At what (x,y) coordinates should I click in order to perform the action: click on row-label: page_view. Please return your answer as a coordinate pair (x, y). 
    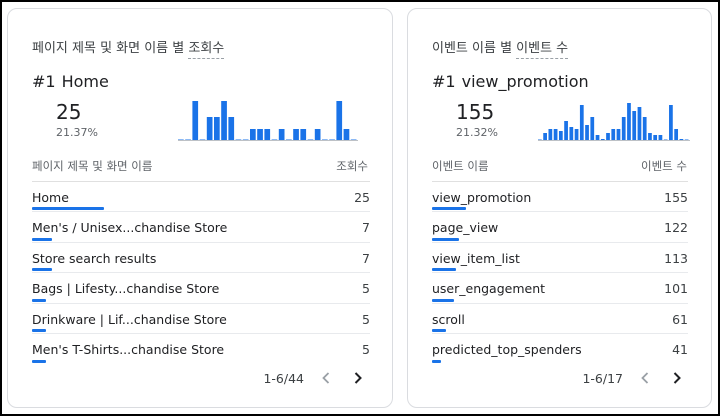
    Looking at the image, I should click on (465, 228).